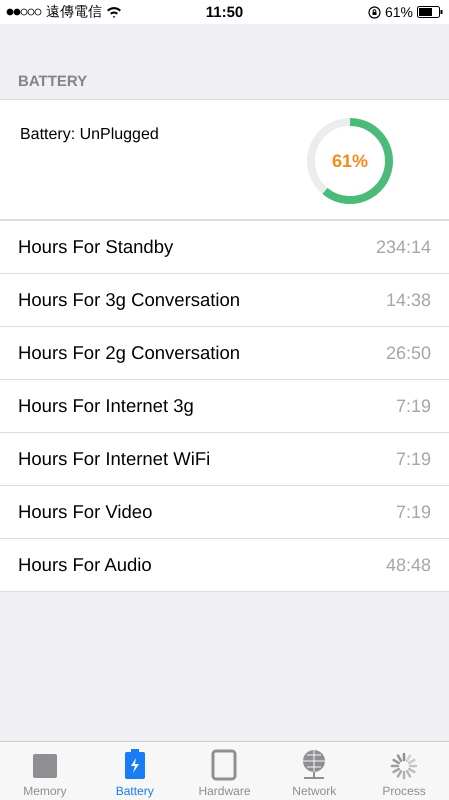 The width and height of the screenshot is (449, 800). What do you see at coordinates (129, 300) in the screenshot?
I see `row-label: Hours For 3g Conversation` at bounding box center [129, 300].